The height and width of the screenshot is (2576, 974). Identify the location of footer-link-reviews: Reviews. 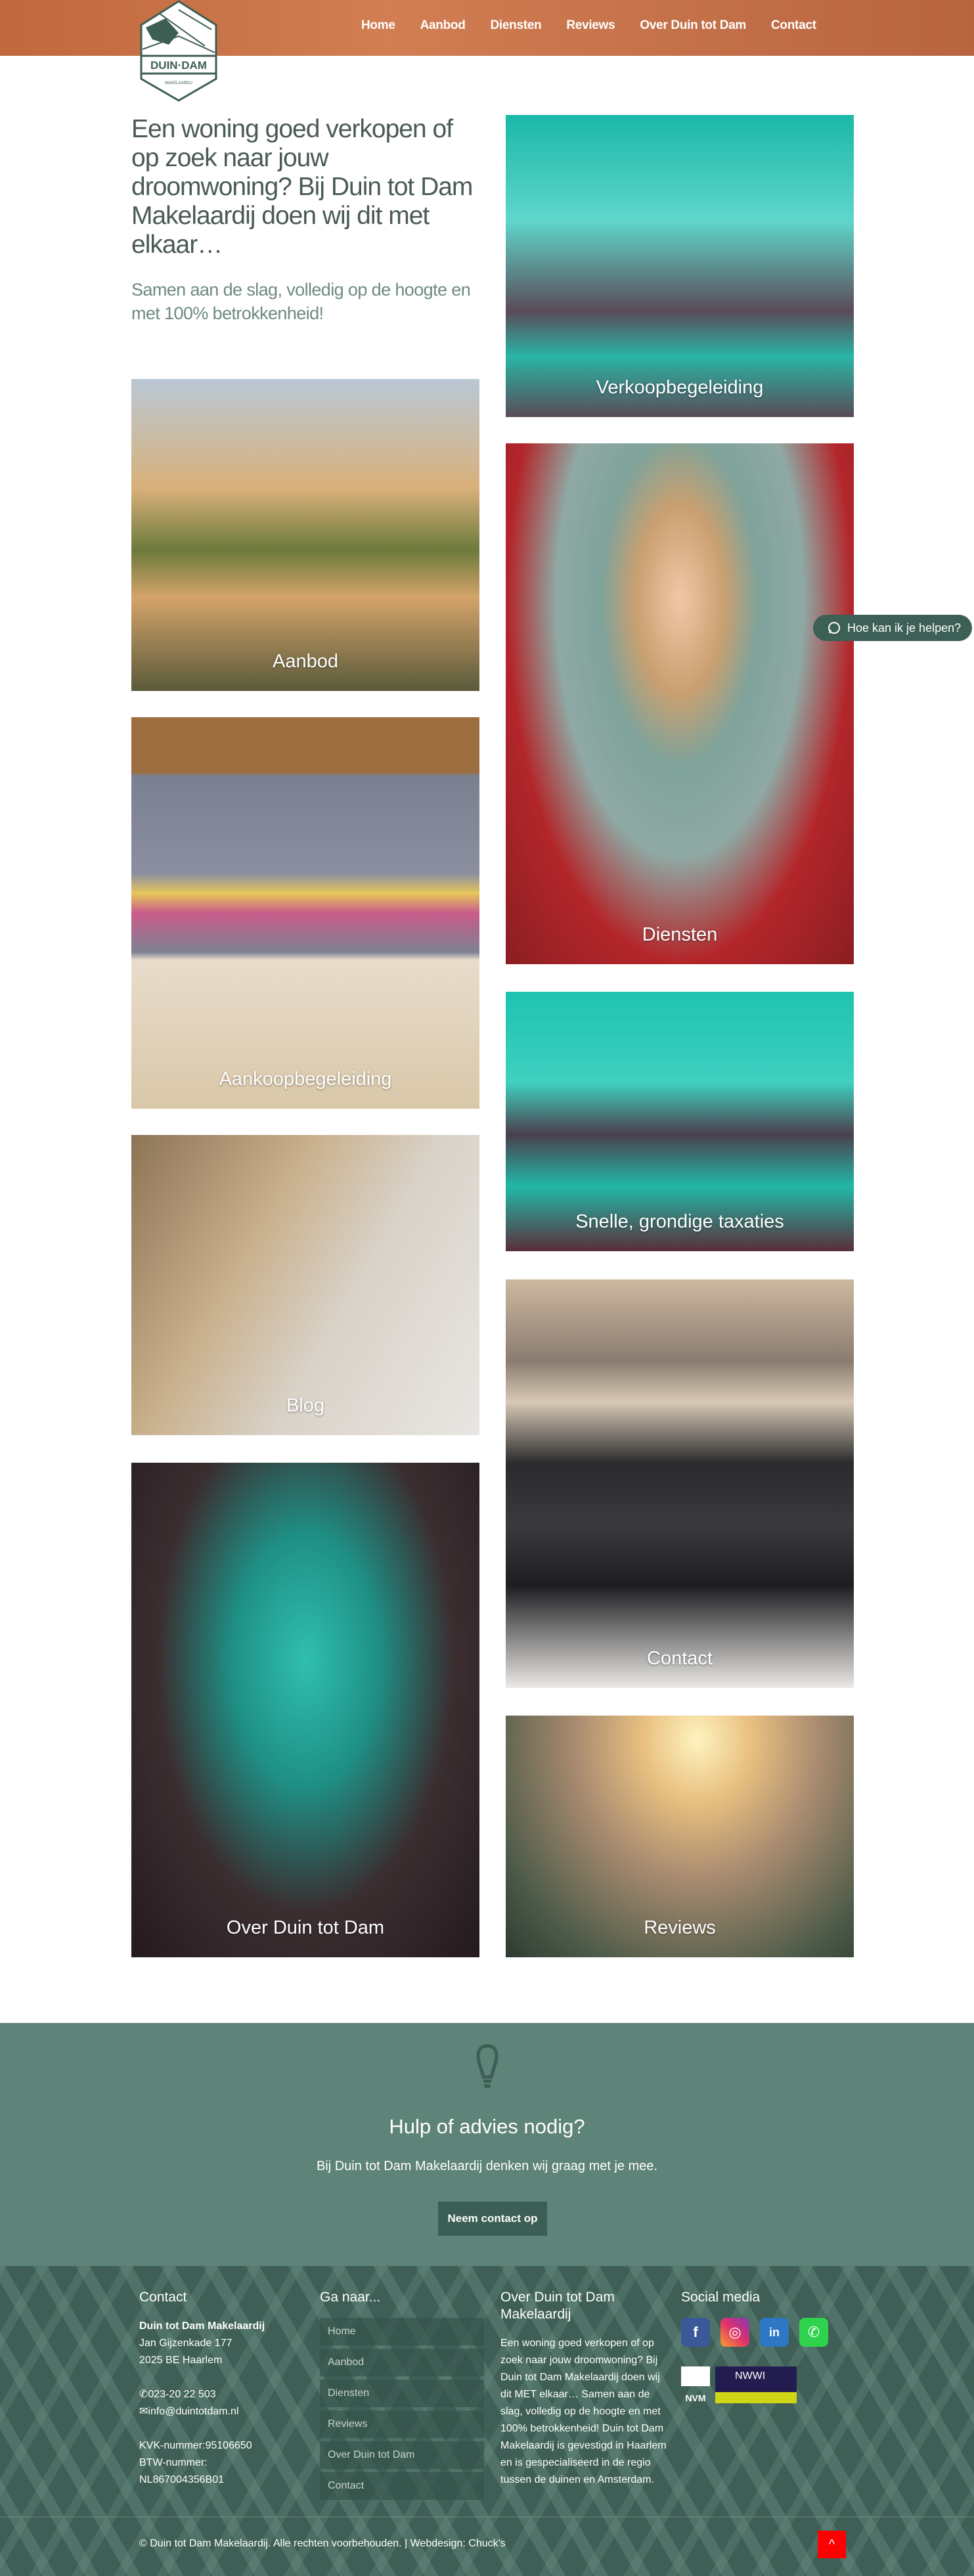
(402, 2424).